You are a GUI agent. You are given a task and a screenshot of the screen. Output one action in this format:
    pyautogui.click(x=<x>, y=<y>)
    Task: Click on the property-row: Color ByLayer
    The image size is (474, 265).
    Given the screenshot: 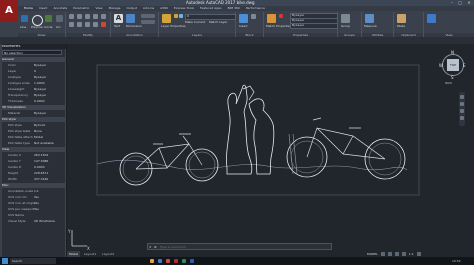 What is the action you would take?
    pyautogui.click(x=33, y=65)
    